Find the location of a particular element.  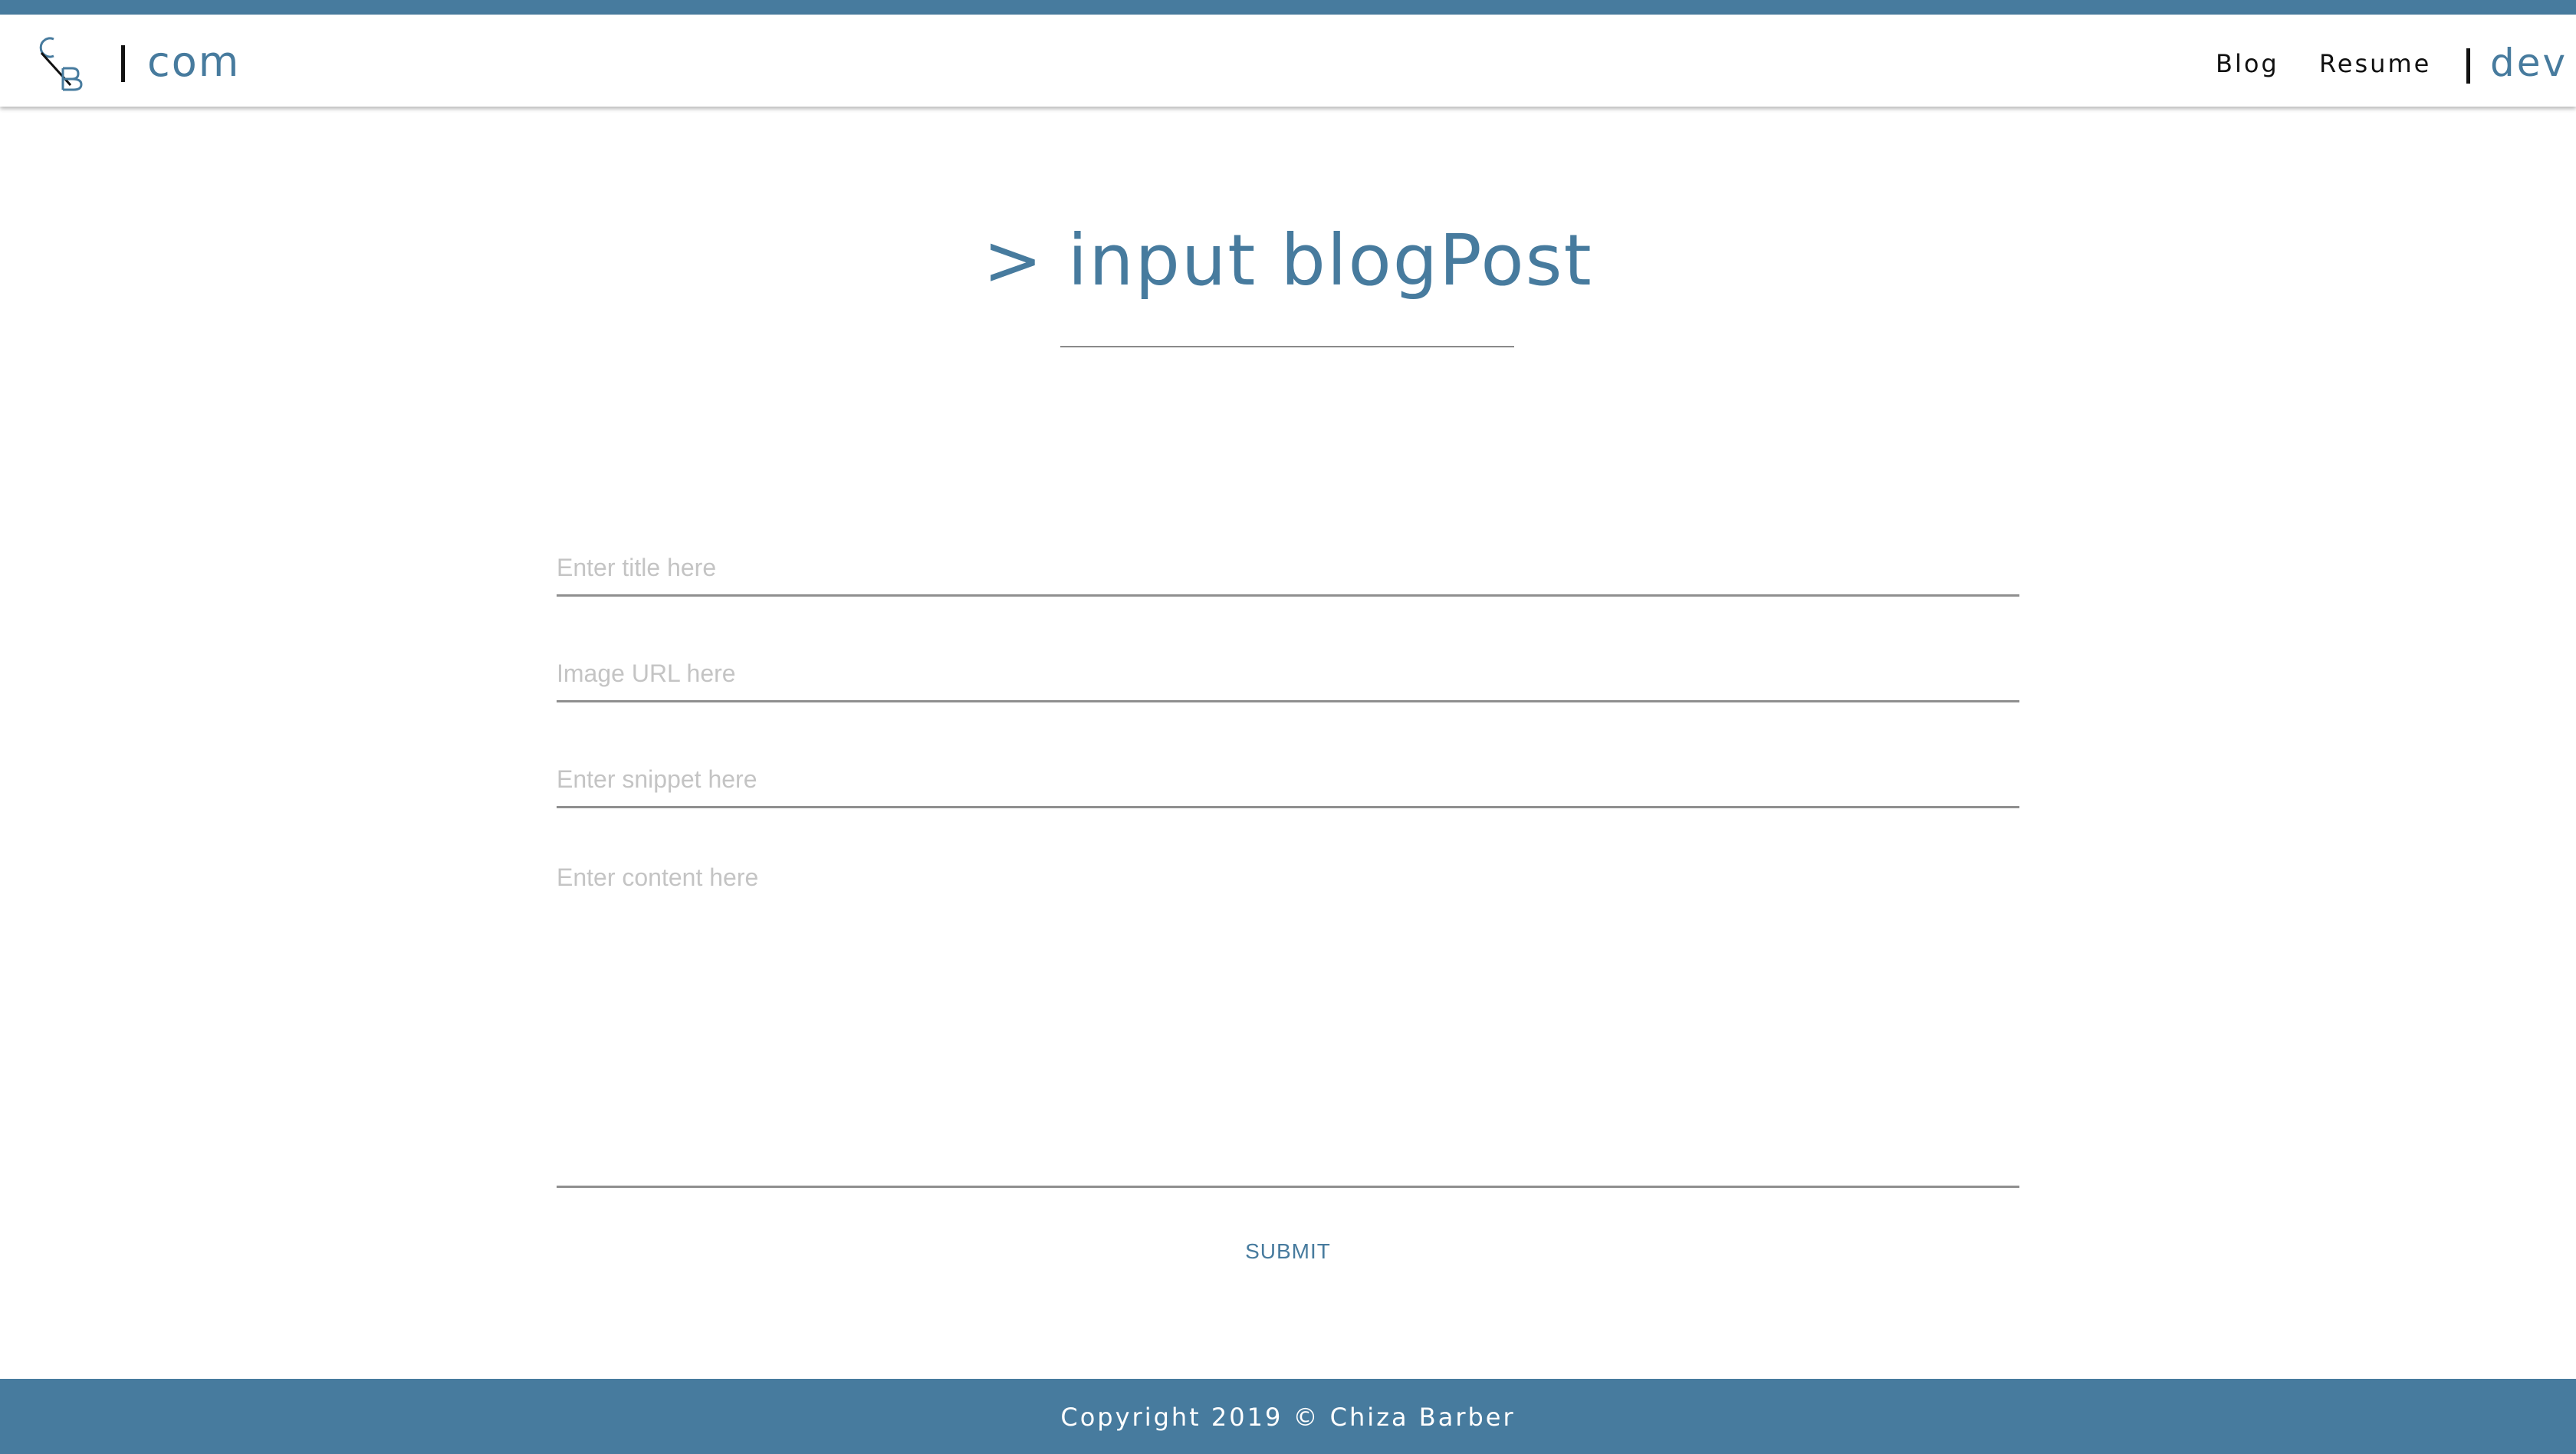

brand-label: com is located at coordinates (194, 62).